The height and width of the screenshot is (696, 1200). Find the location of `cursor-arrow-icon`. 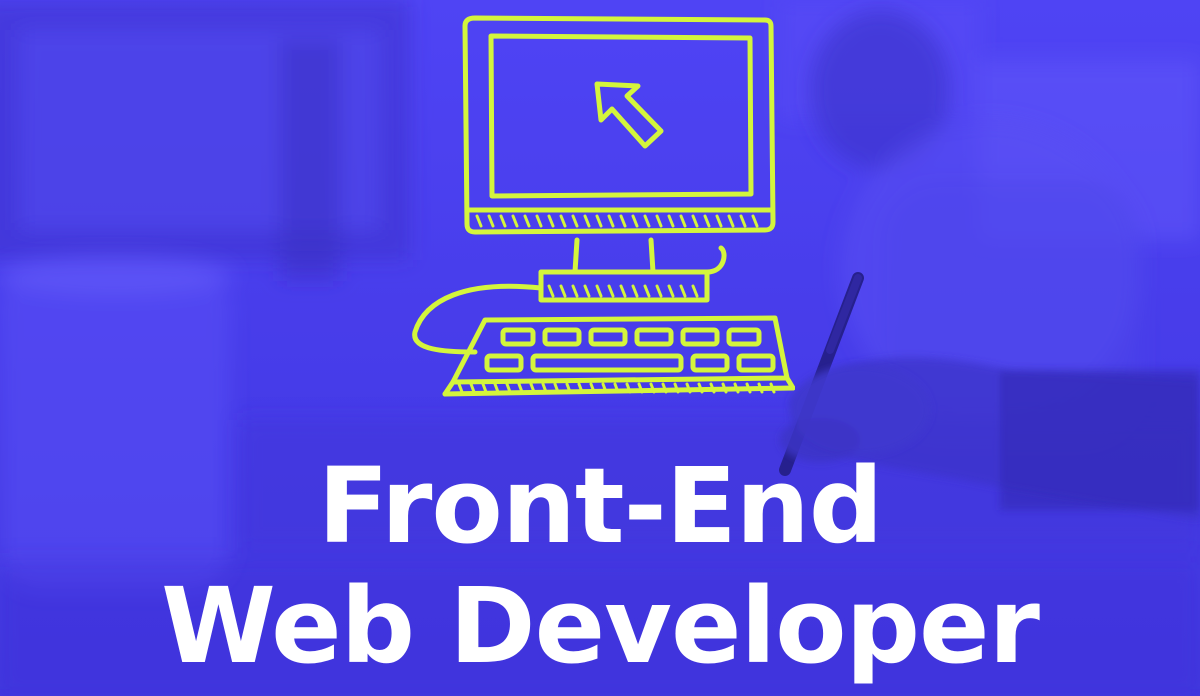

cursor-arrow-icon is located at coordinates (629, 115).